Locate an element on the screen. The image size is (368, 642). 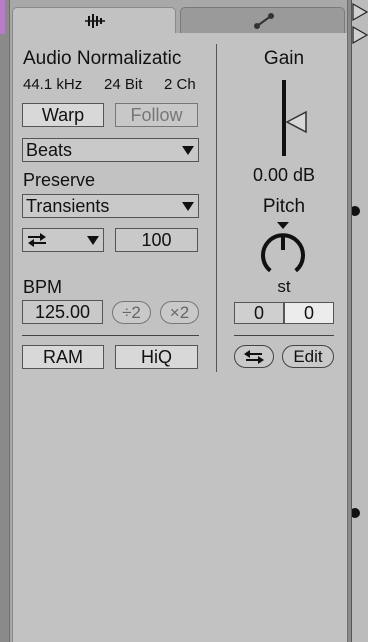
bpm-field: 125.00 is located at coordinates (62, 312).